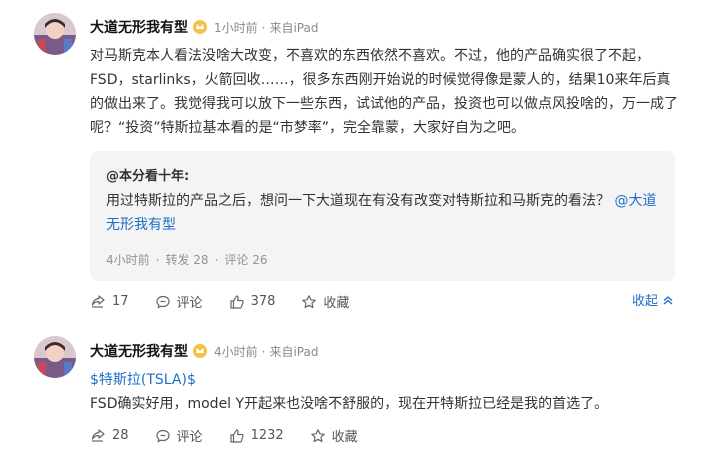  Describe the element at coordinates (139, 351) in the screenshot. I see `author-name: 大道无形我有型` at that location.